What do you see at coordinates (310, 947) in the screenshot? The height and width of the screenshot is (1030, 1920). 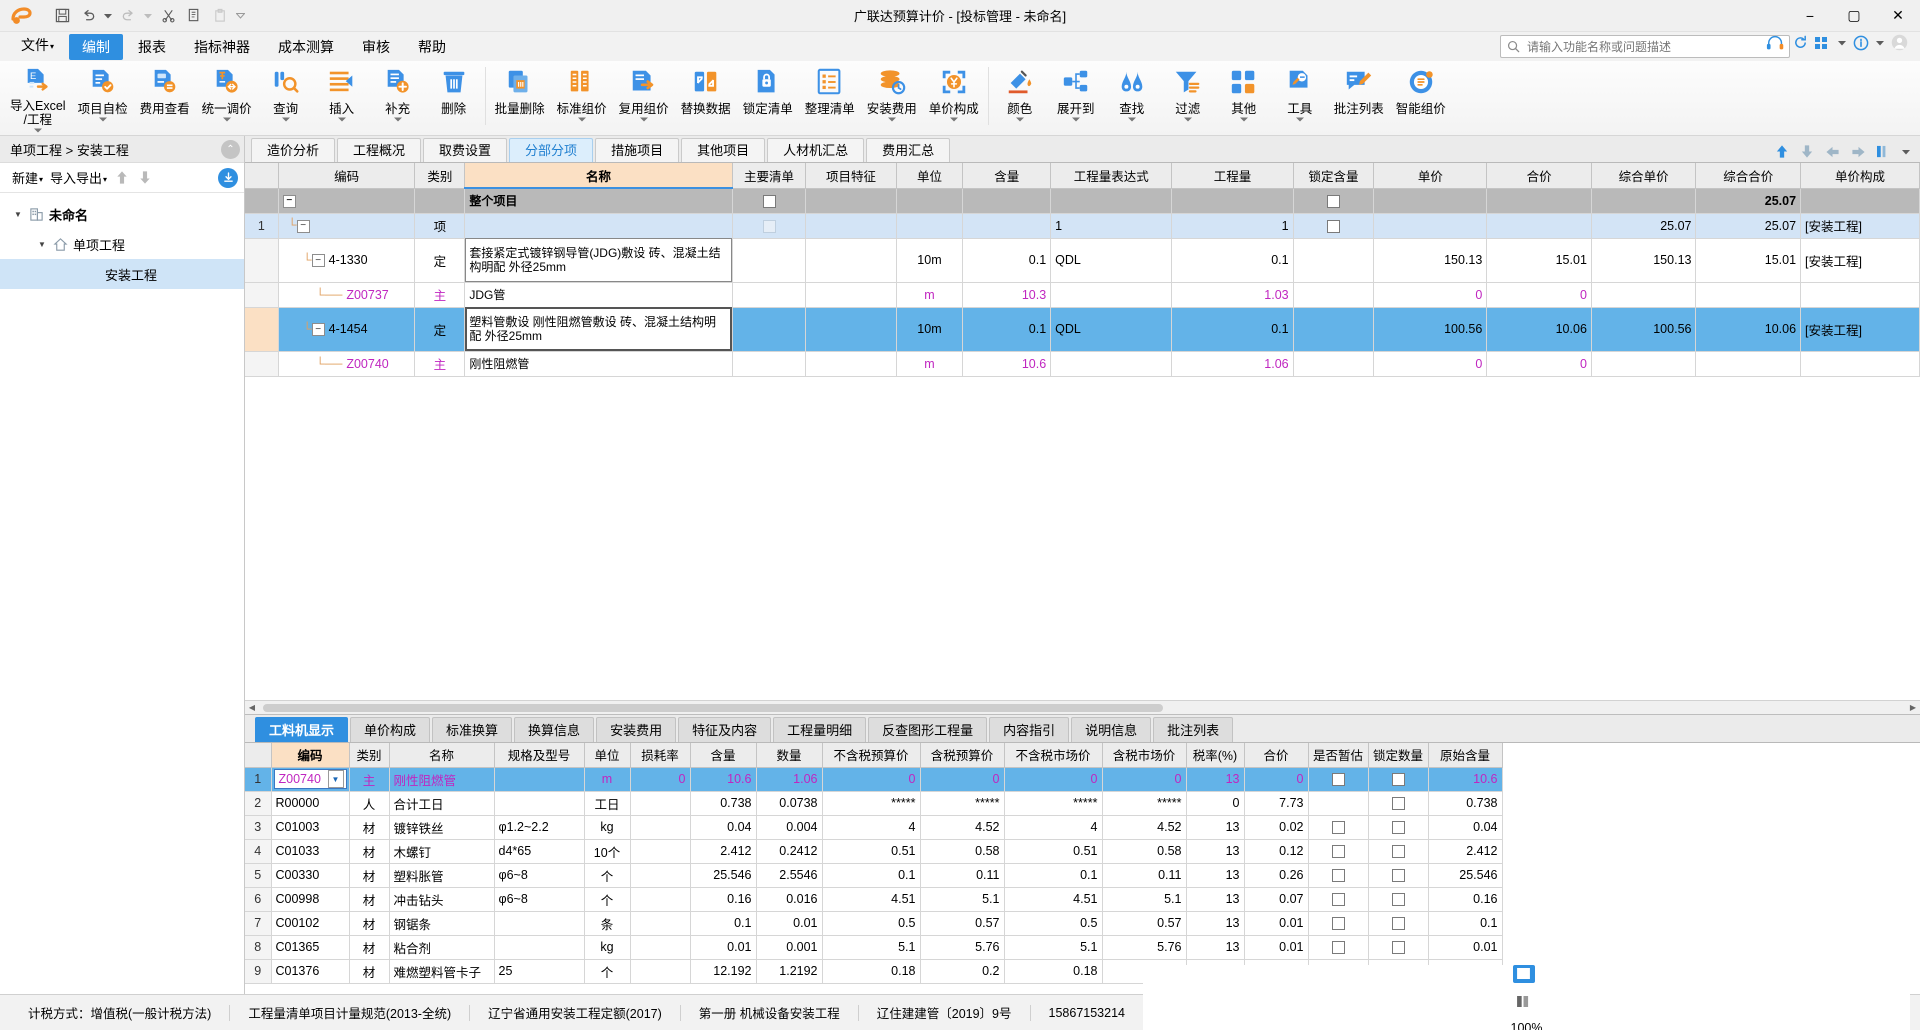 I see `cell-code: C01365` at bounding box center [310, 947].